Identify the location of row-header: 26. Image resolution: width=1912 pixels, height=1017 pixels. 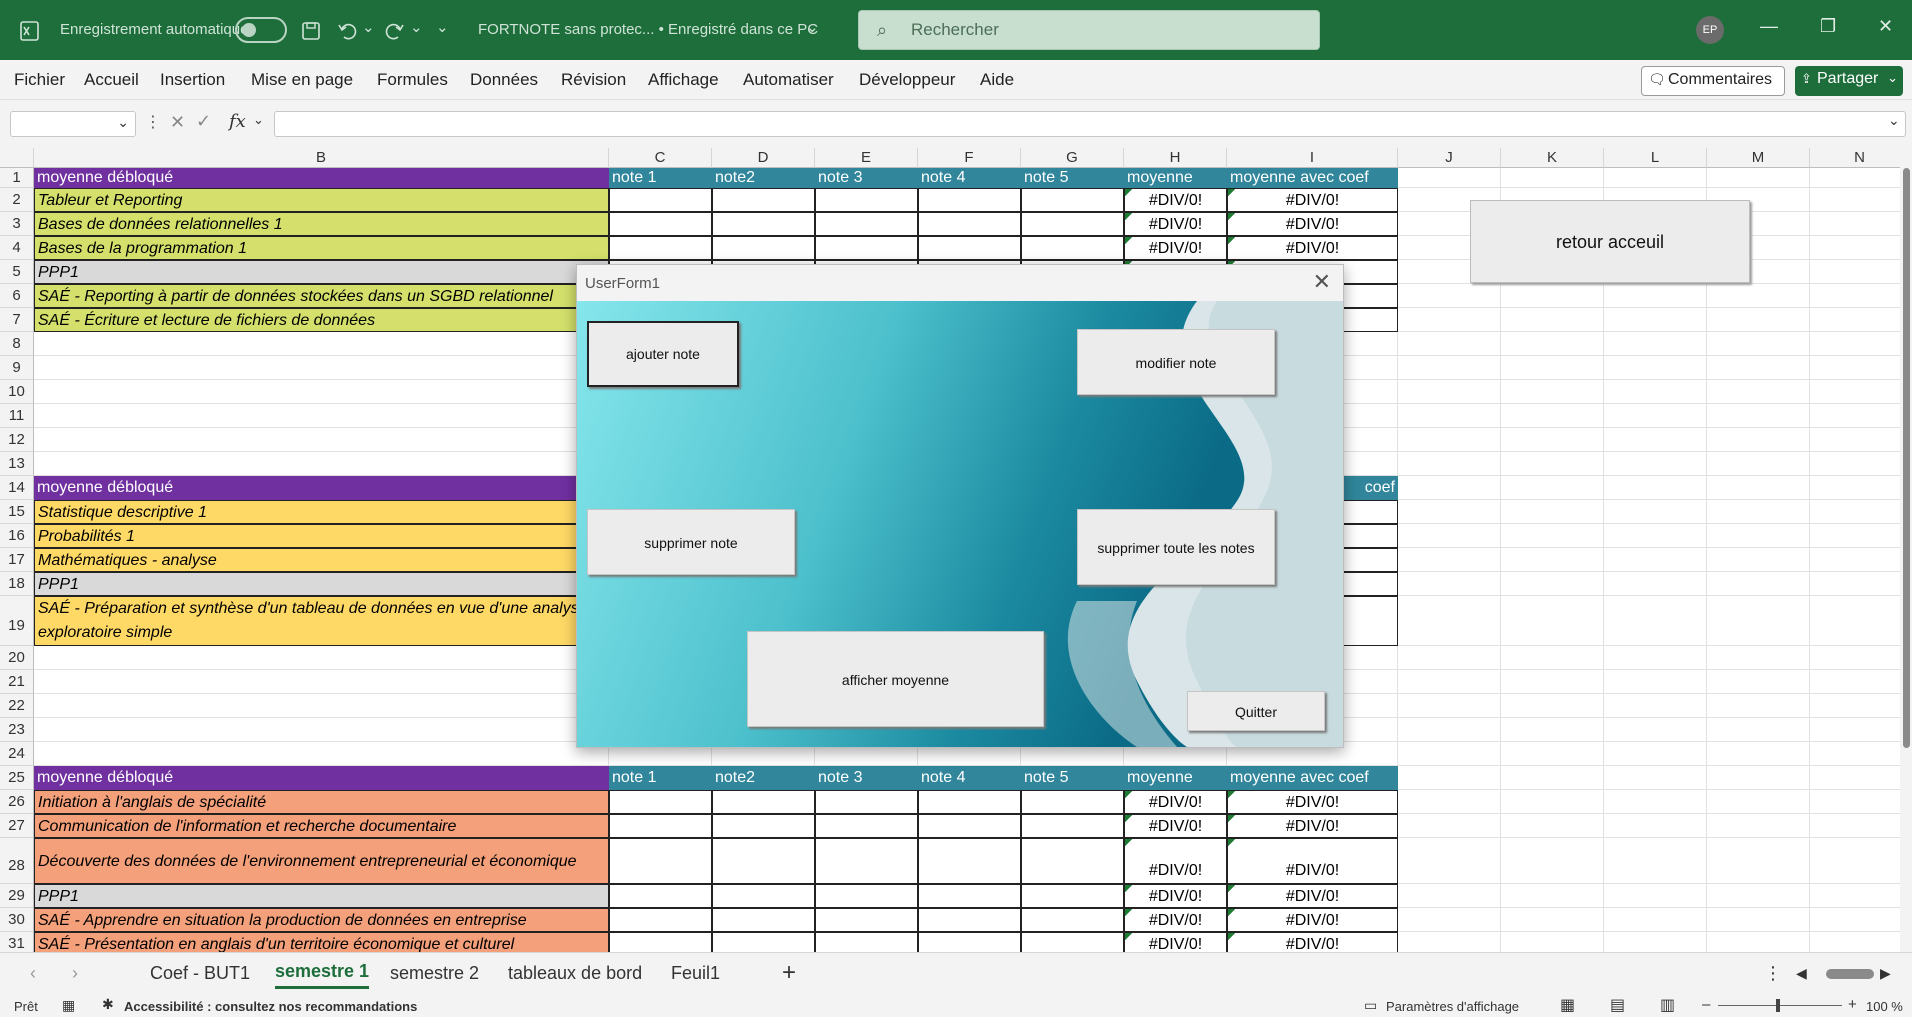
(17, 802).